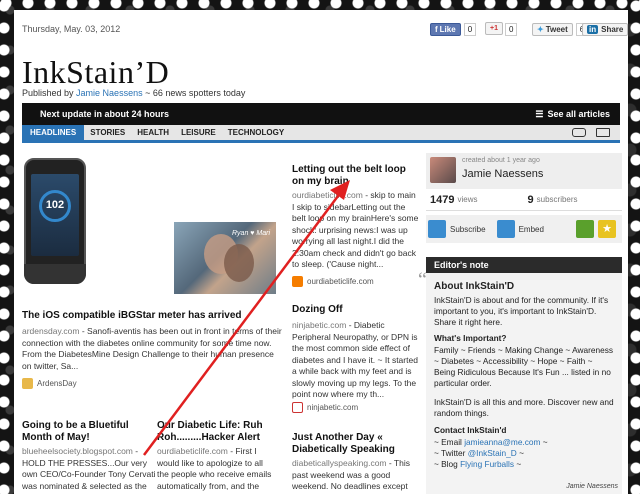  What do you see at coordinates (635, 247) in the screenshot?
I see `right-border` at bounding box center [635, 247].